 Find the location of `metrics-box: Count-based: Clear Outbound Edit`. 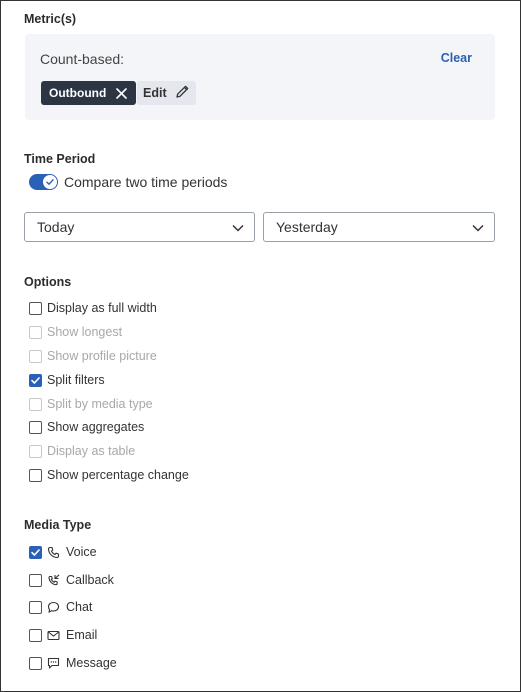

metrics-box: Count-based: Clear Outbound Edit is located at coordinates (260, 77).